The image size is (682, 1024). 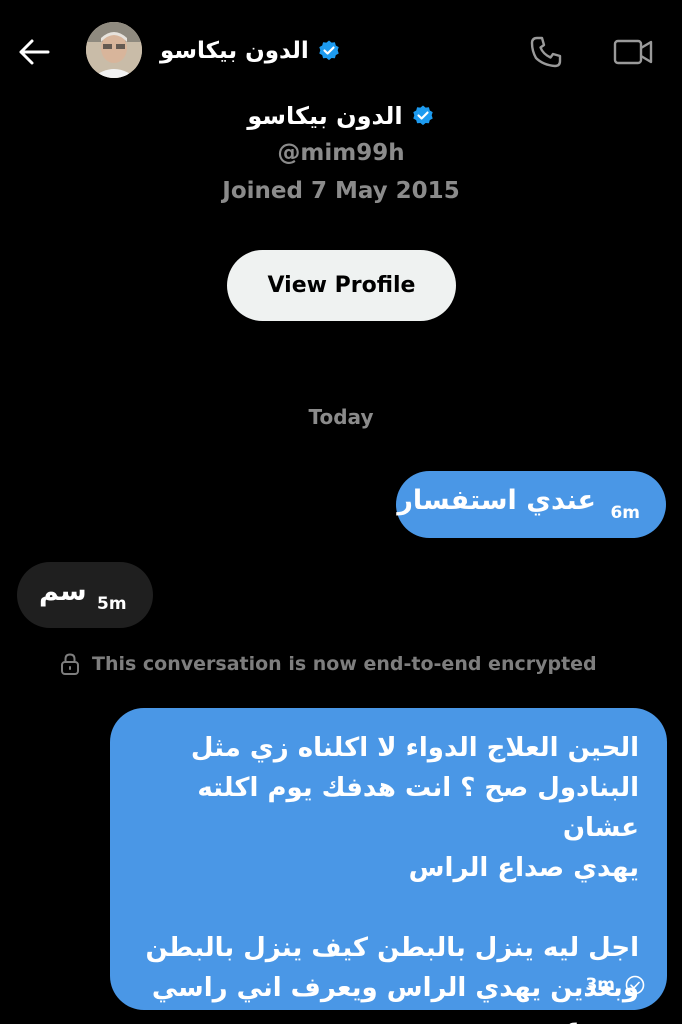 I want to click on joined-date: Joined 7 May 2015, so click(x=341, y=191).